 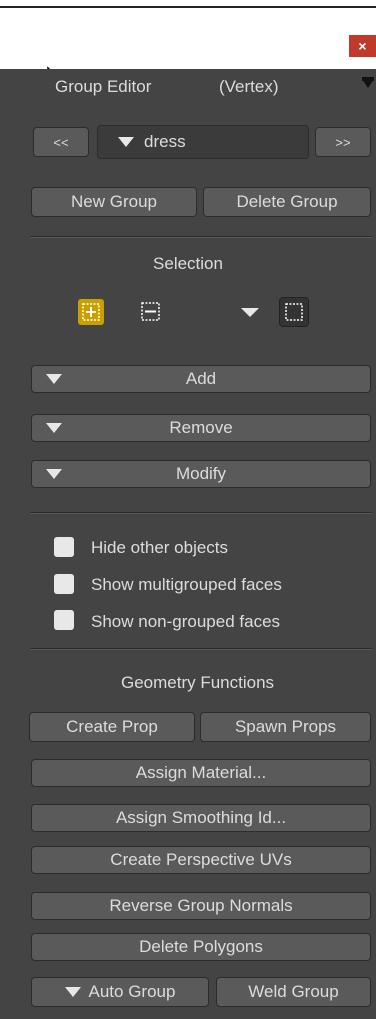 What do you see at coordinates (201, 474) in the screenshot?
I see `modify-dropdown: Modify` at bounding box center [201, 474].